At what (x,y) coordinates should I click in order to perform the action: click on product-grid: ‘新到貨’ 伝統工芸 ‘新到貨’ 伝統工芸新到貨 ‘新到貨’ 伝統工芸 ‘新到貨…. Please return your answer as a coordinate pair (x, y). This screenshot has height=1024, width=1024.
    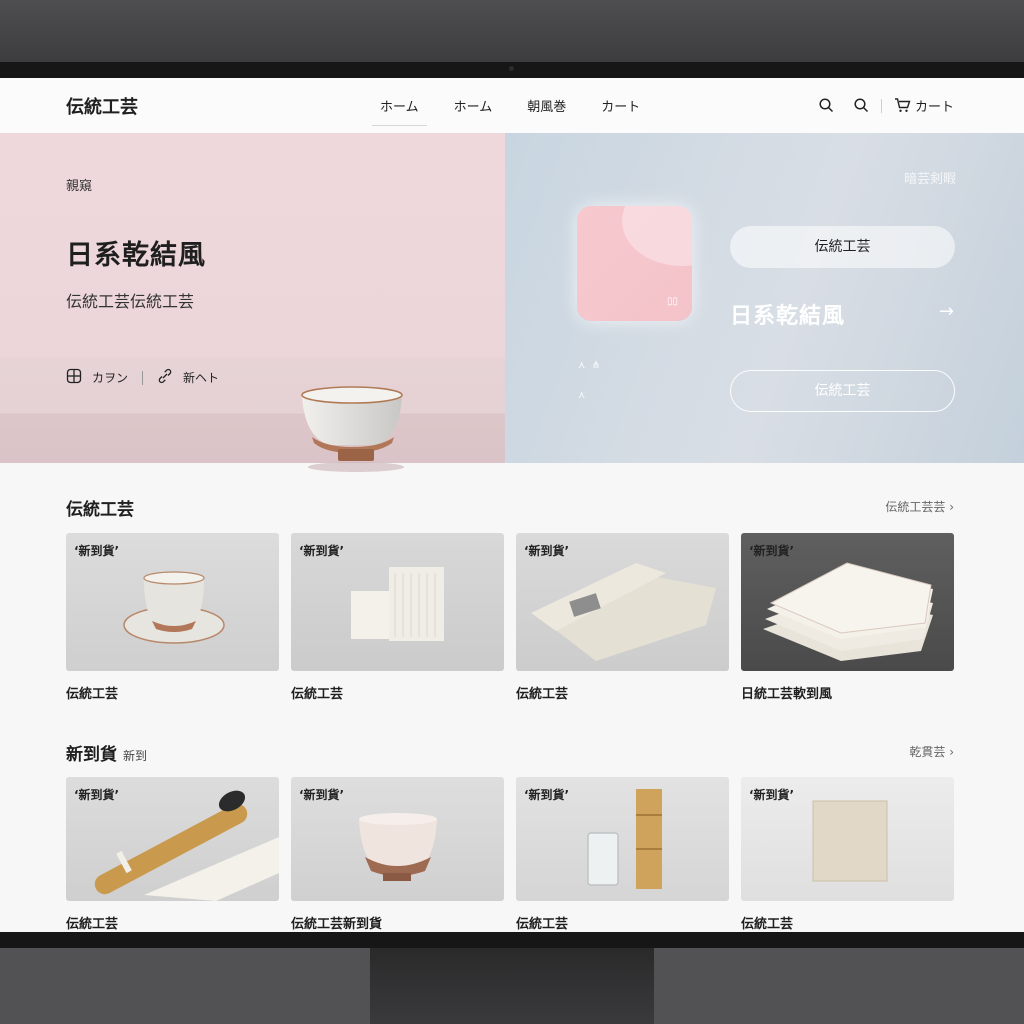
    Looking at the image, I should click on (510, 854).